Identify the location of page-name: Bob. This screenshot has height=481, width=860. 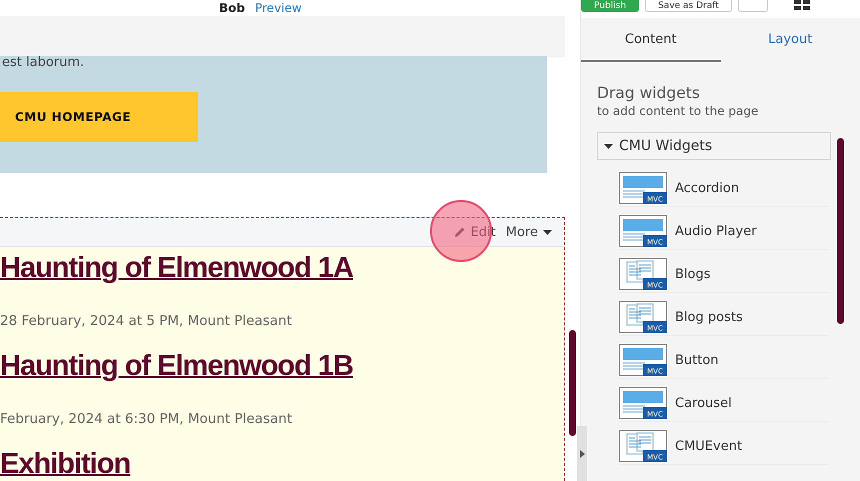
(232, 7).